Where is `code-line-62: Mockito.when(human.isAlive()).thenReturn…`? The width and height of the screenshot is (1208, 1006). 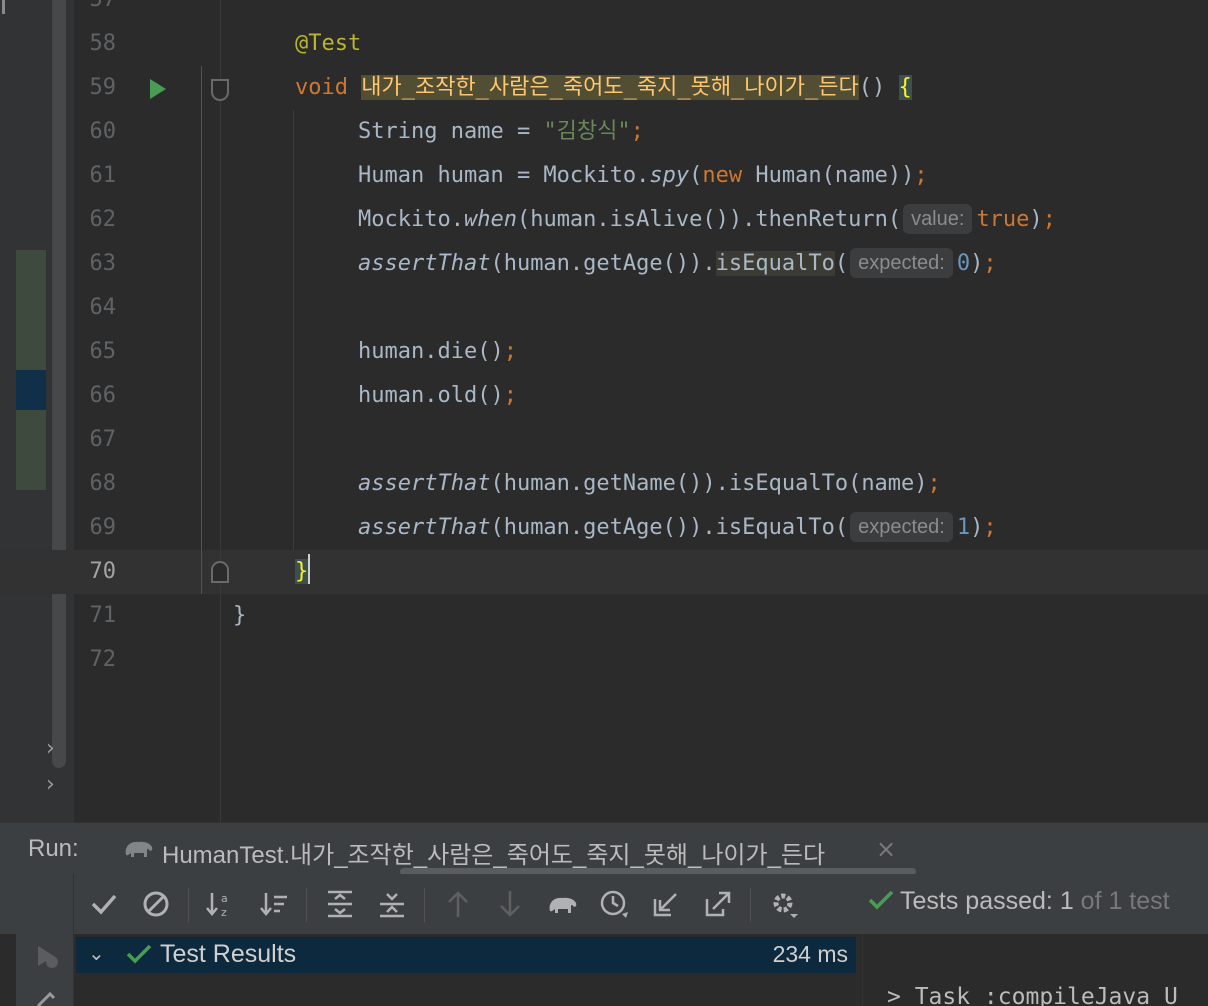
code-line-62: Mockito.when(human.isAlive()).thenReturn… is located at coordinates (707, 220).